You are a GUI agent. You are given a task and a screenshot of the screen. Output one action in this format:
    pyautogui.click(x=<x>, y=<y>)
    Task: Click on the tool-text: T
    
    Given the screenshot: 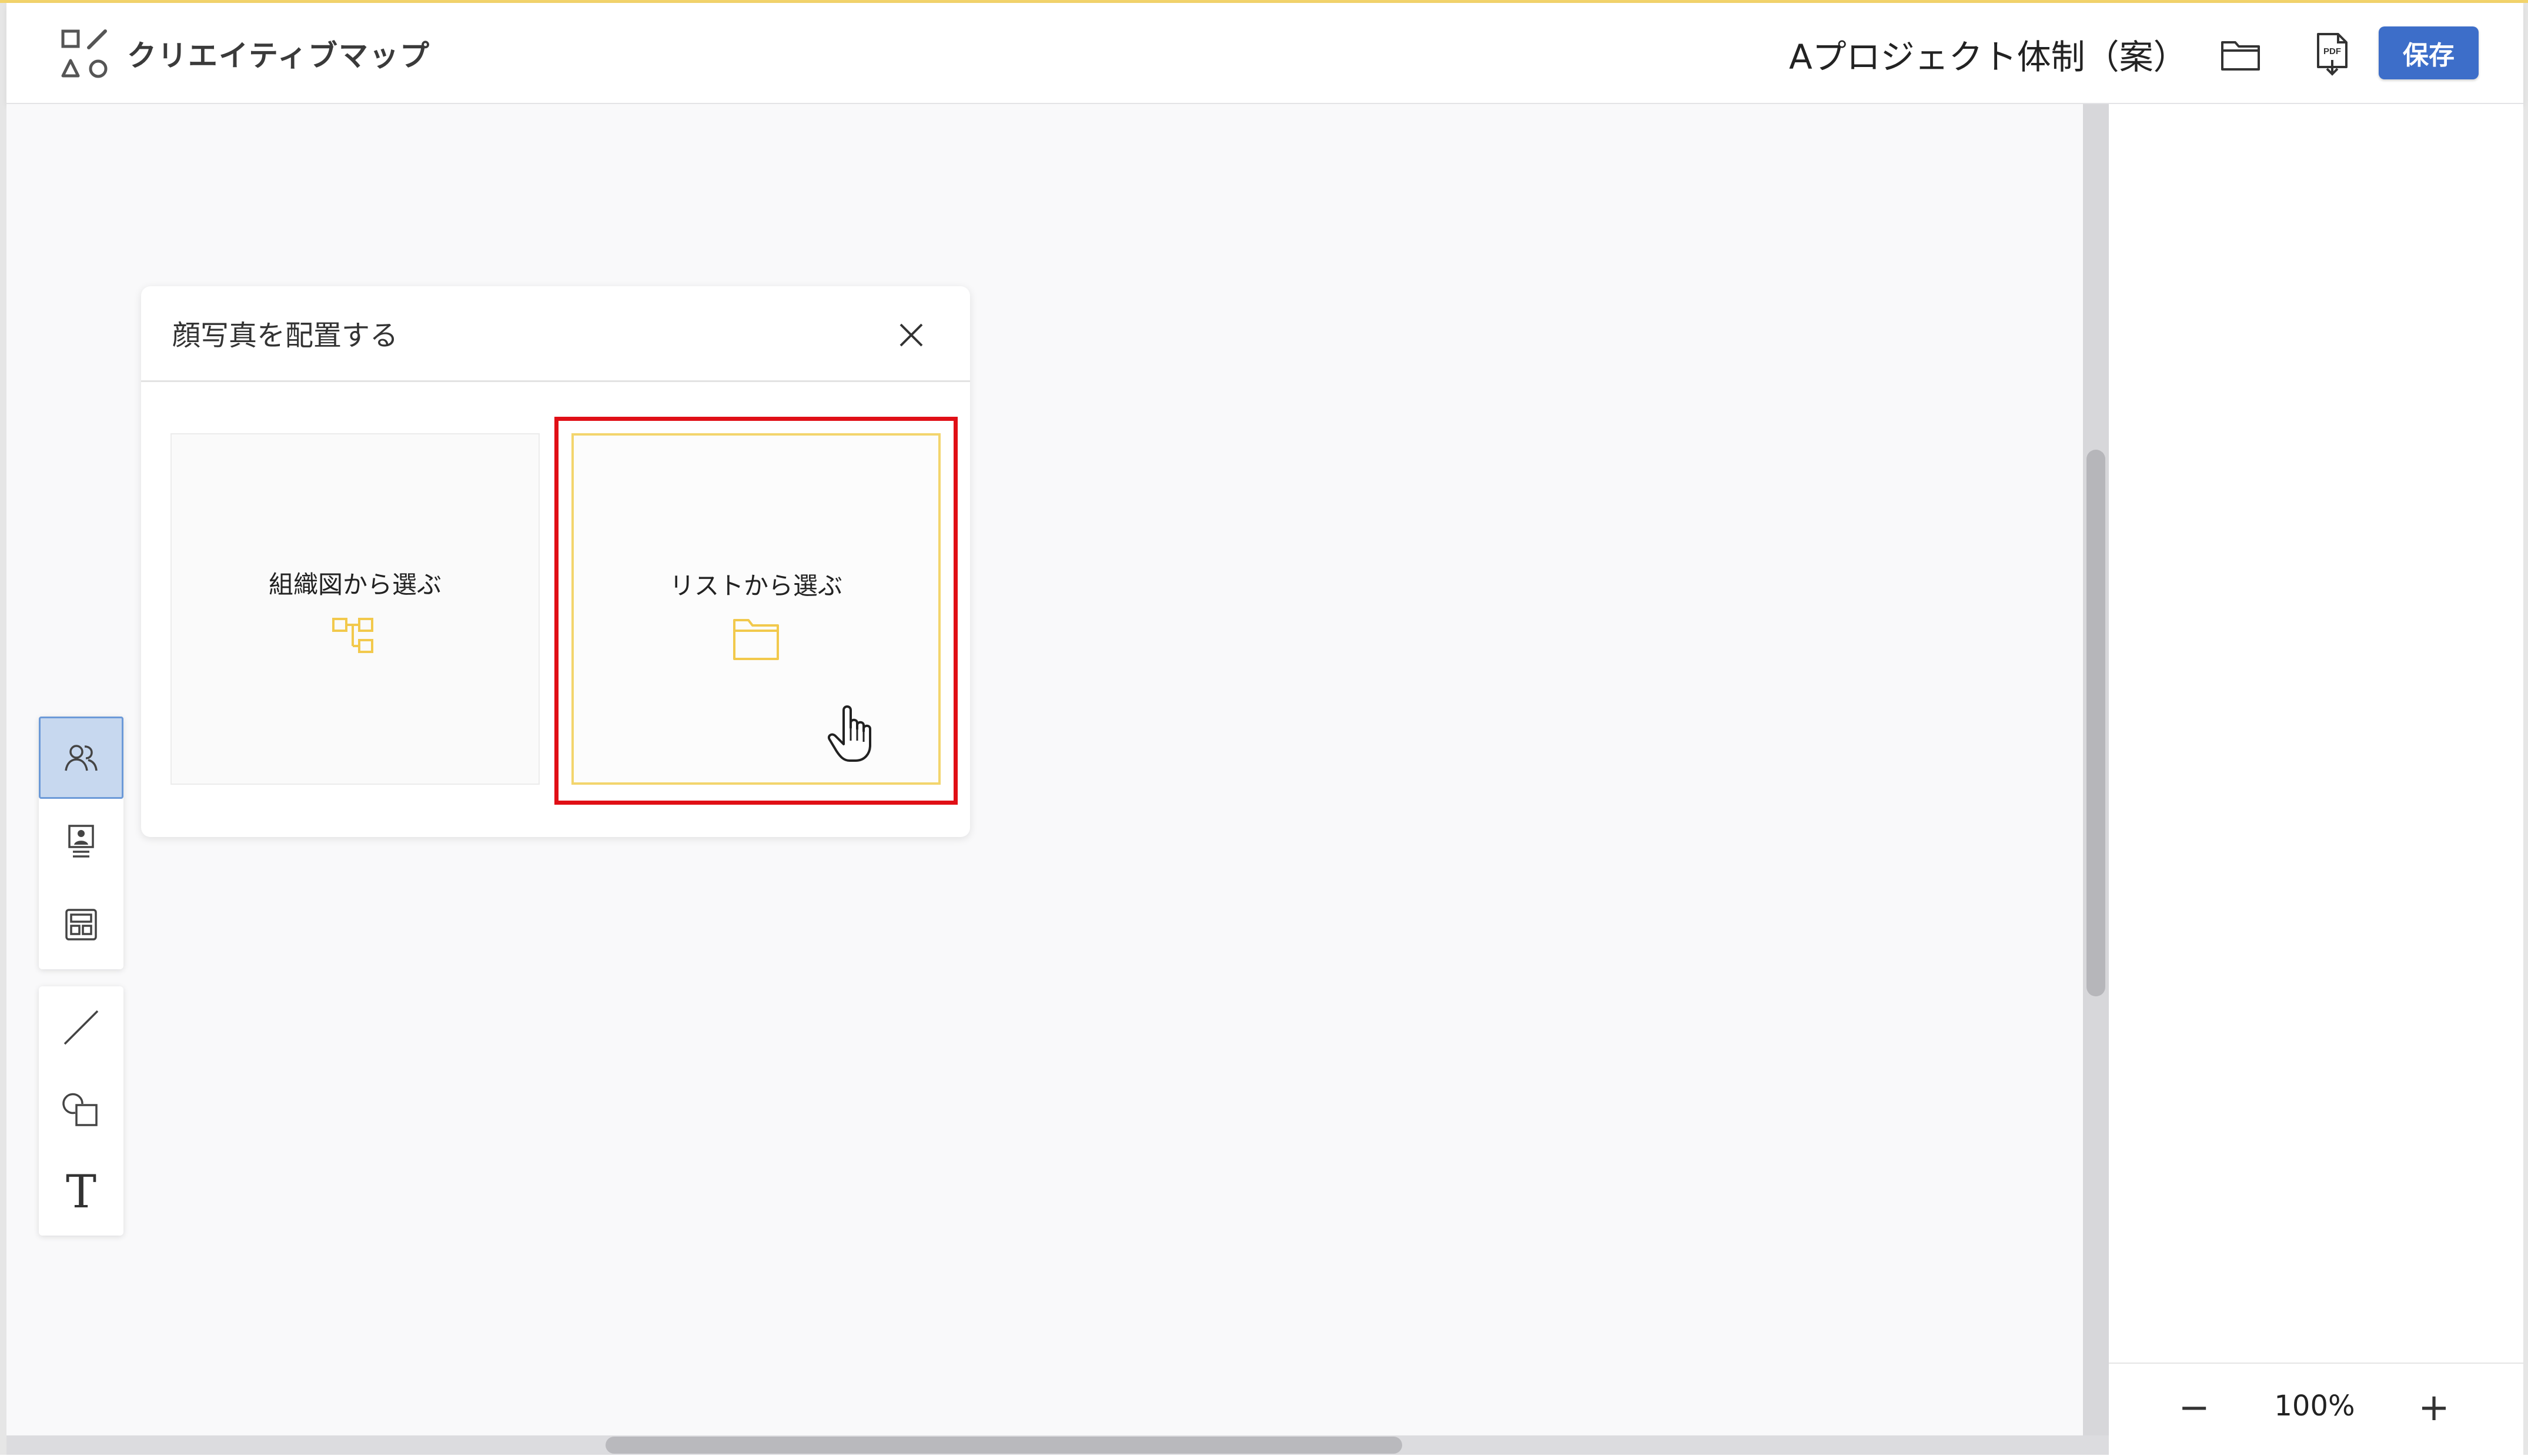 What is the action you would take?
    pyautogui.click(x=81, y=1192)
    